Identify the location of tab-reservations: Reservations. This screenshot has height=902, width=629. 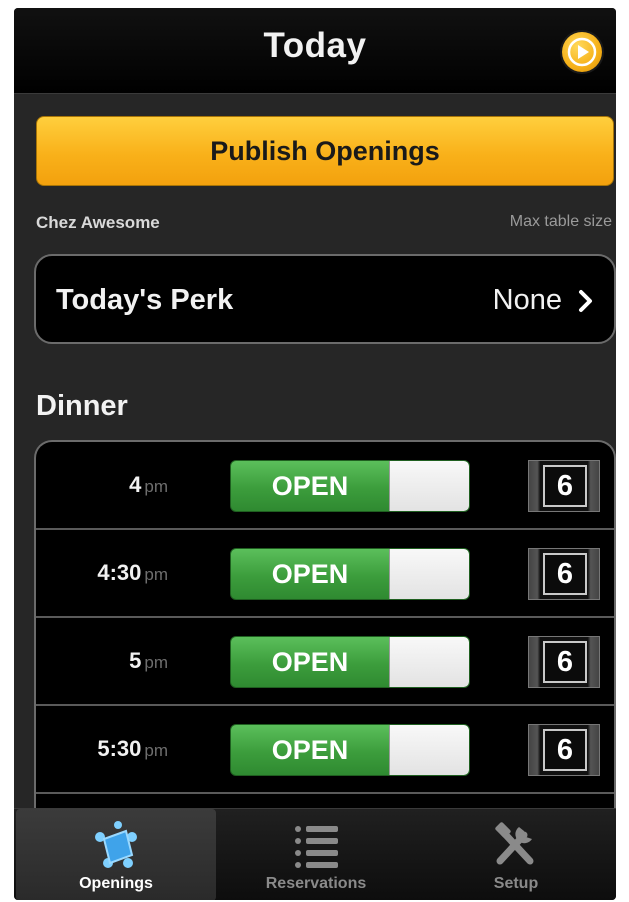
(316, 854).